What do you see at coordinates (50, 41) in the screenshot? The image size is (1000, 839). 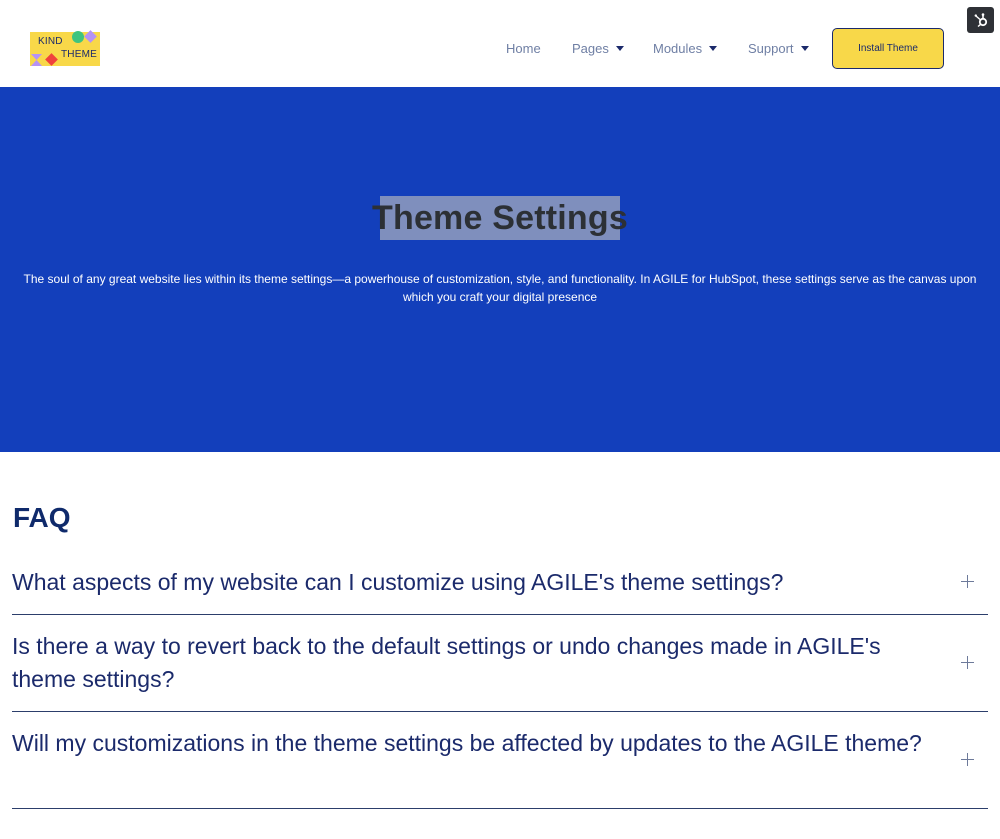 I see `logo-text-kind: KIND` at bounding box center [50, 41].